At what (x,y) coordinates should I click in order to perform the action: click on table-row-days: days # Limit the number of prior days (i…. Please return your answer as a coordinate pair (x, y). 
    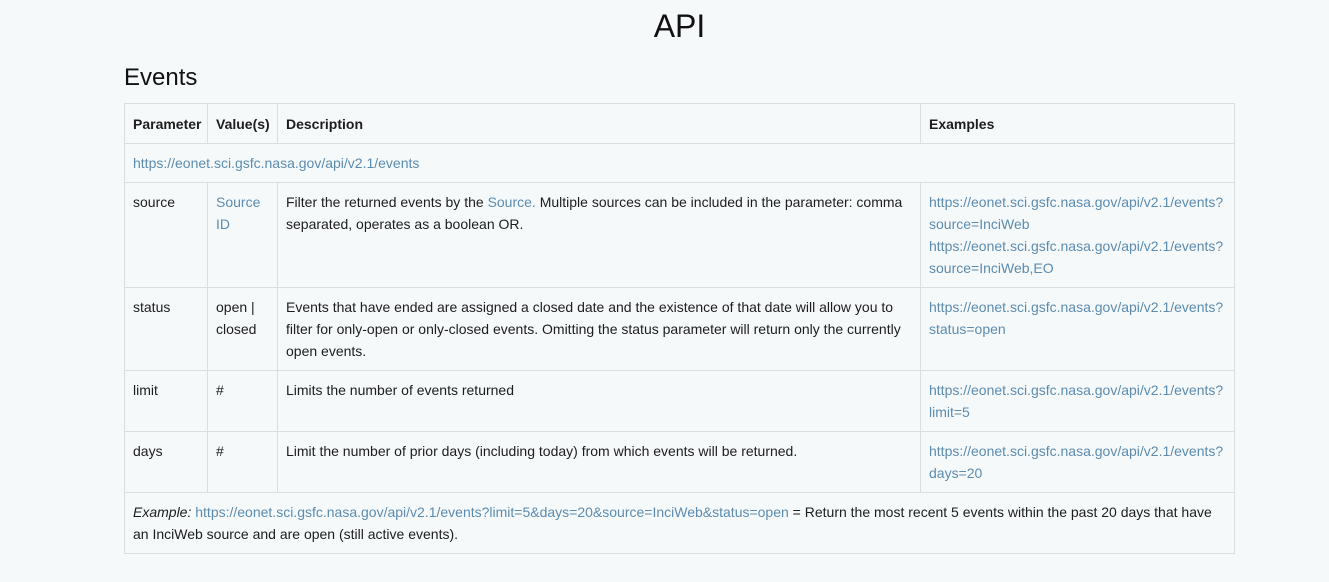
    Looking at the image, I should click on (679, 462).